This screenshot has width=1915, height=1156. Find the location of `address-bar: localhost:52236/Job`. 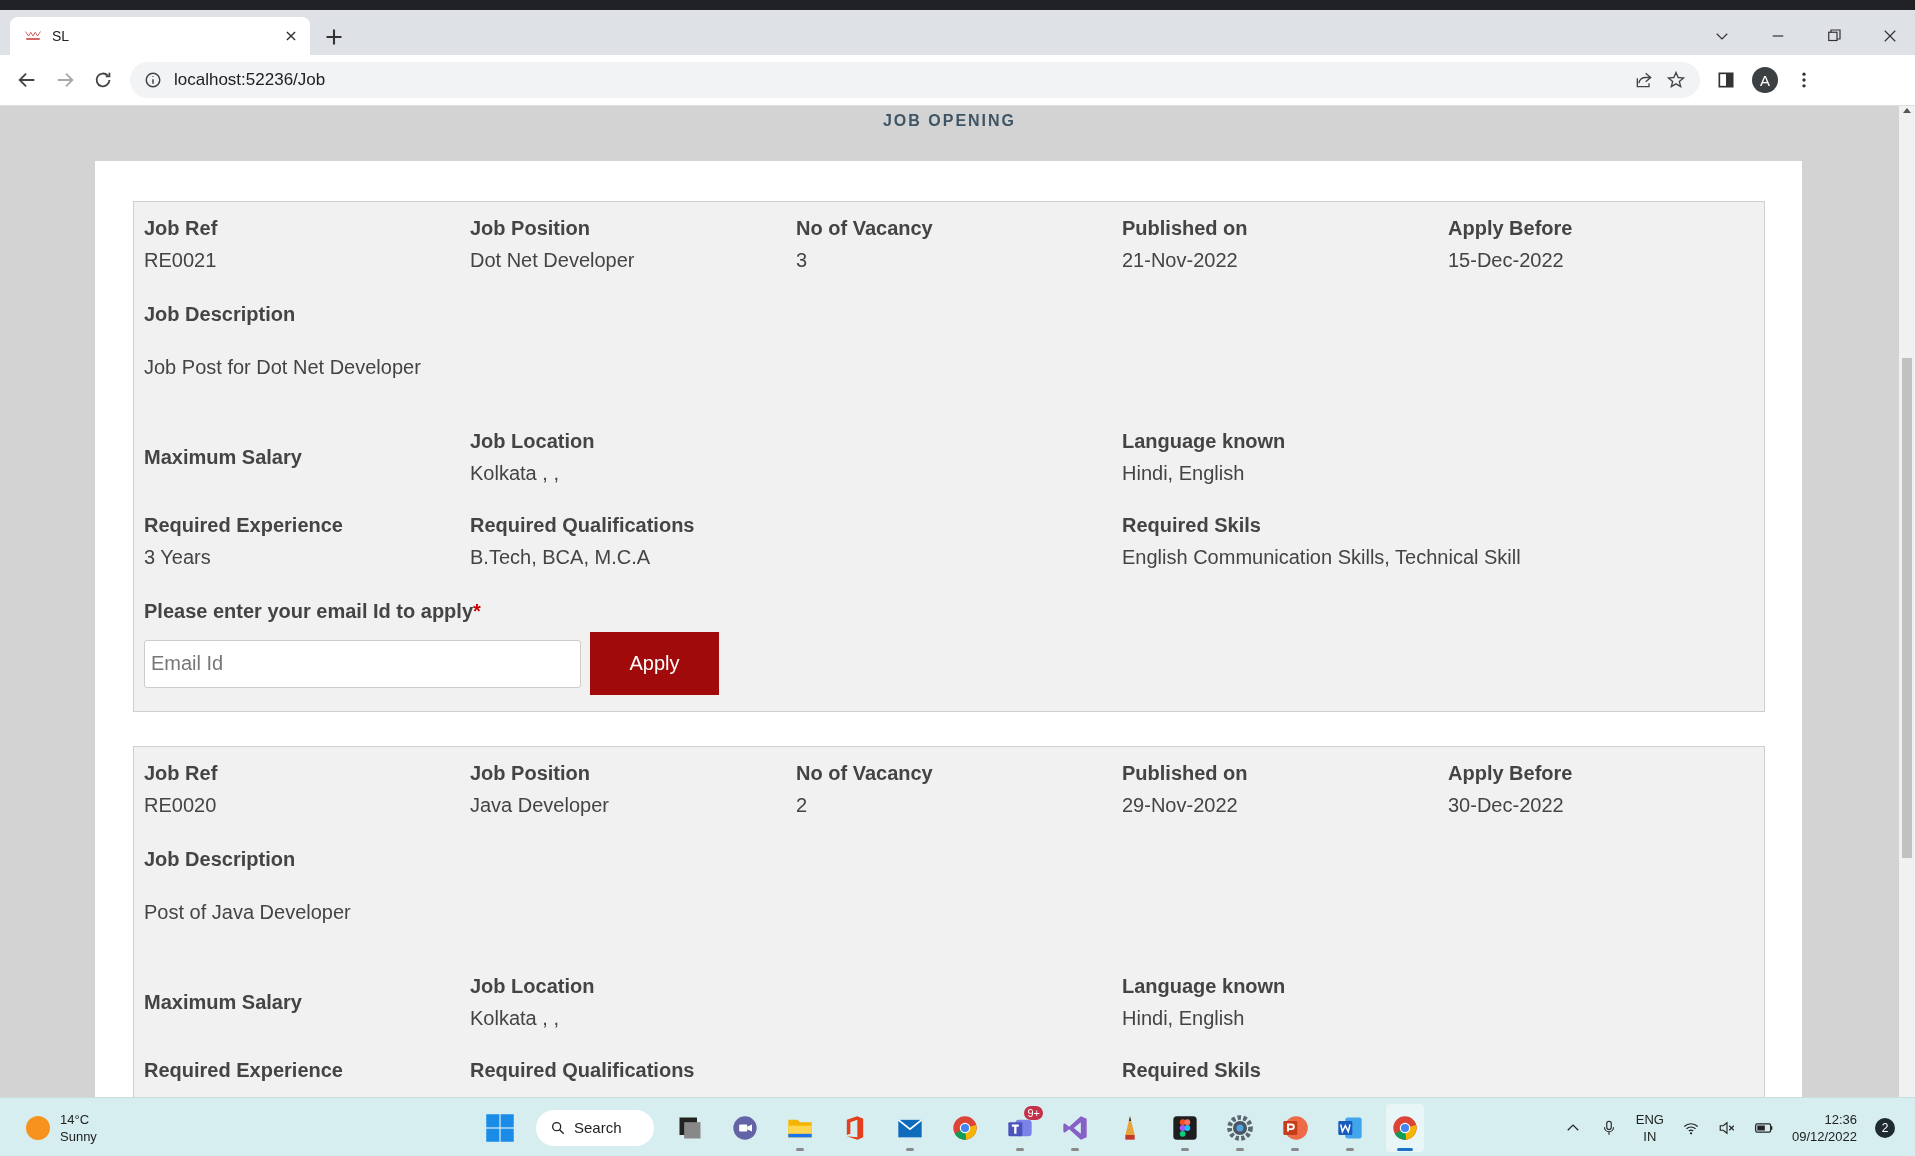

address-bar: localhost:52236/Job is located at coordinates (915, 80).